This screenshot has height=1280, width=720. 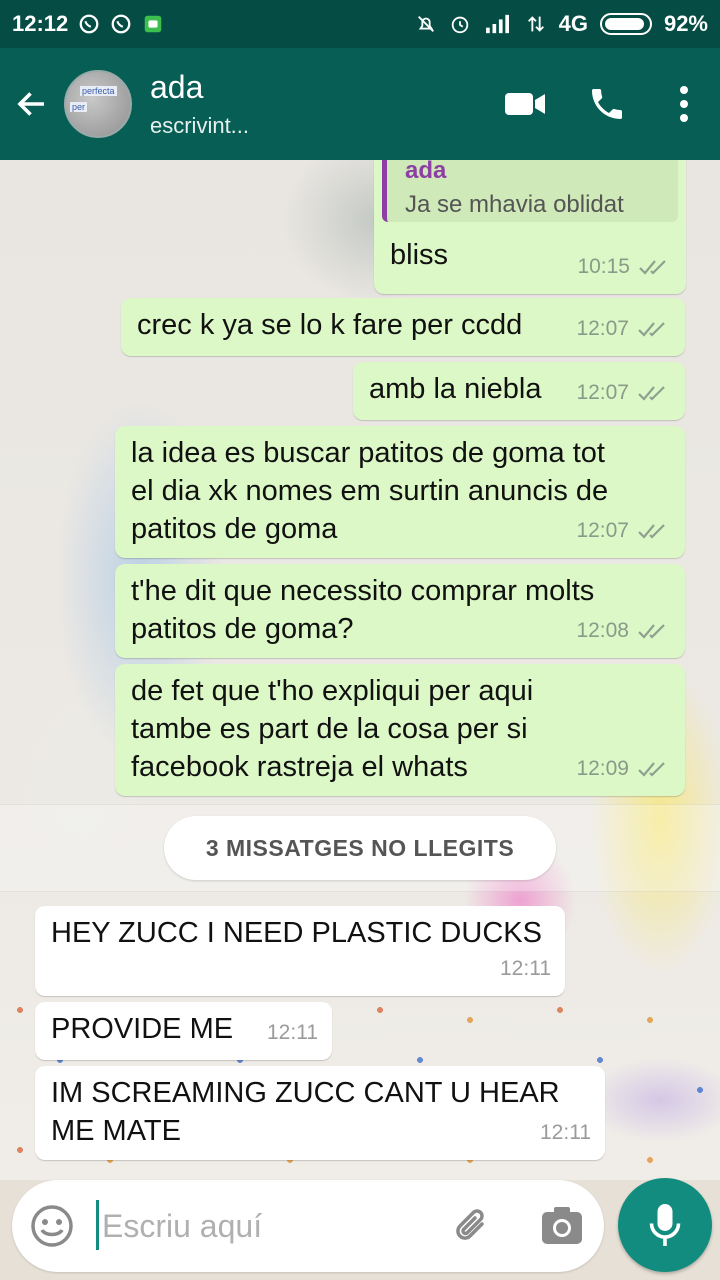 What do you see at coordinates (497, 24) in the screenshot?
I see `signal-icon` at bounding box center [497, 24].